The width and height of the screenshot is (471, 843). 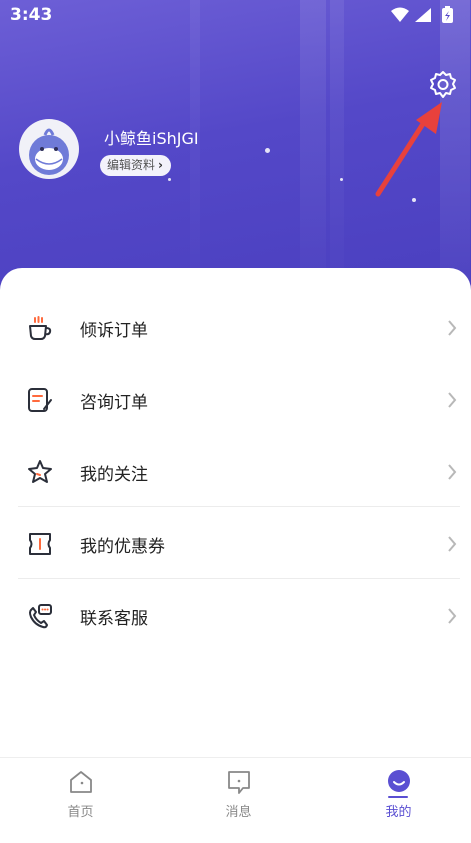 I want to click on status-bar: 3:43, so click(x=235, y=16).